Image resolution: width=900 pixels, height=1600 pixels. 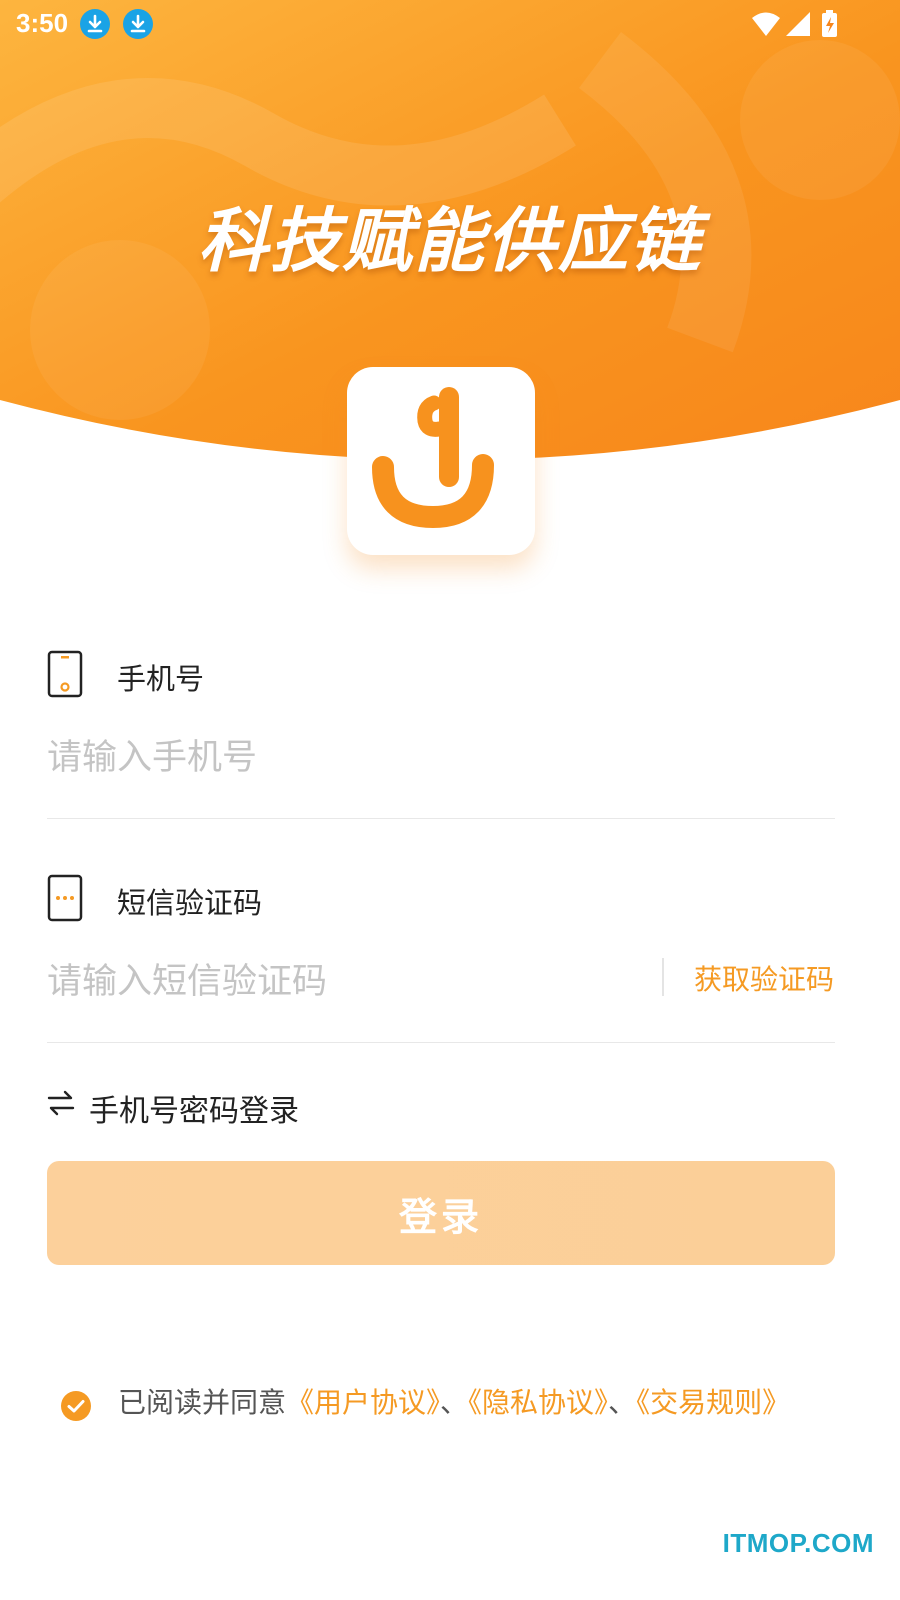 I want to click on trade-rules-link: 《交易规则》, so click(x=713, y=1402).